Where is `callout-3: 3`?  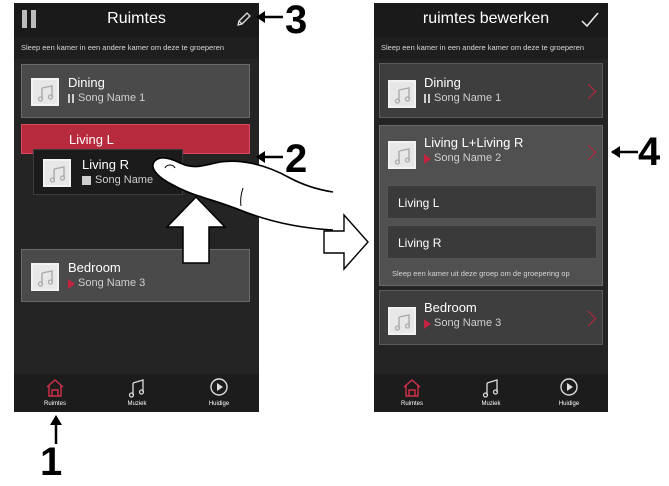 callout-3: 3 is located at coordinates (296, 21).